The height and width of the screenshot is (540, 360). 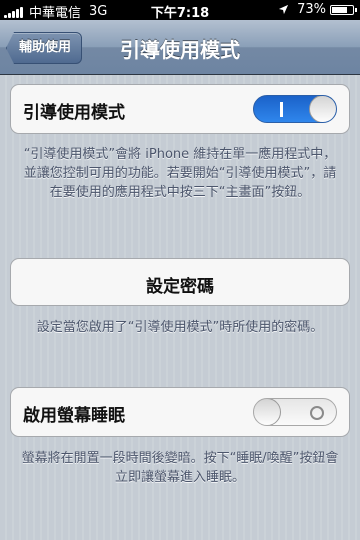 I want to click on battery-icon, so click(x=343, y=9).